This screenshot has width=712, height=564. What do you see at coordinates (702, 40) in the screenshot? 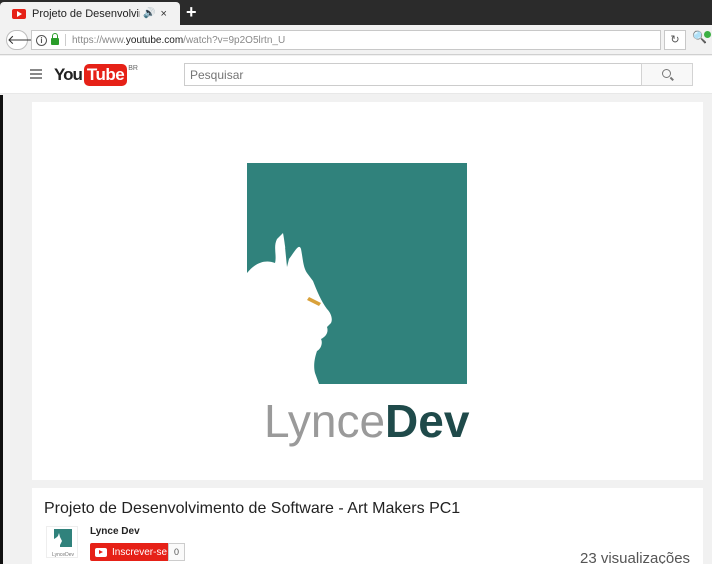
I see `extension-icon: 🔍` at bounding box center [702, 40].